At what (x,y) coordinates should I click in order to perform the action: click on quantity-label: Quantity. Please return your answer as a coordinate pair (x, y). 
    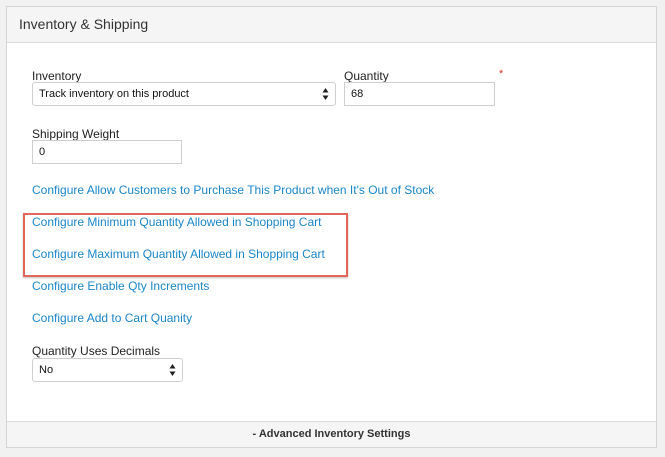
    Looking at the image, I should click on (366, 76).